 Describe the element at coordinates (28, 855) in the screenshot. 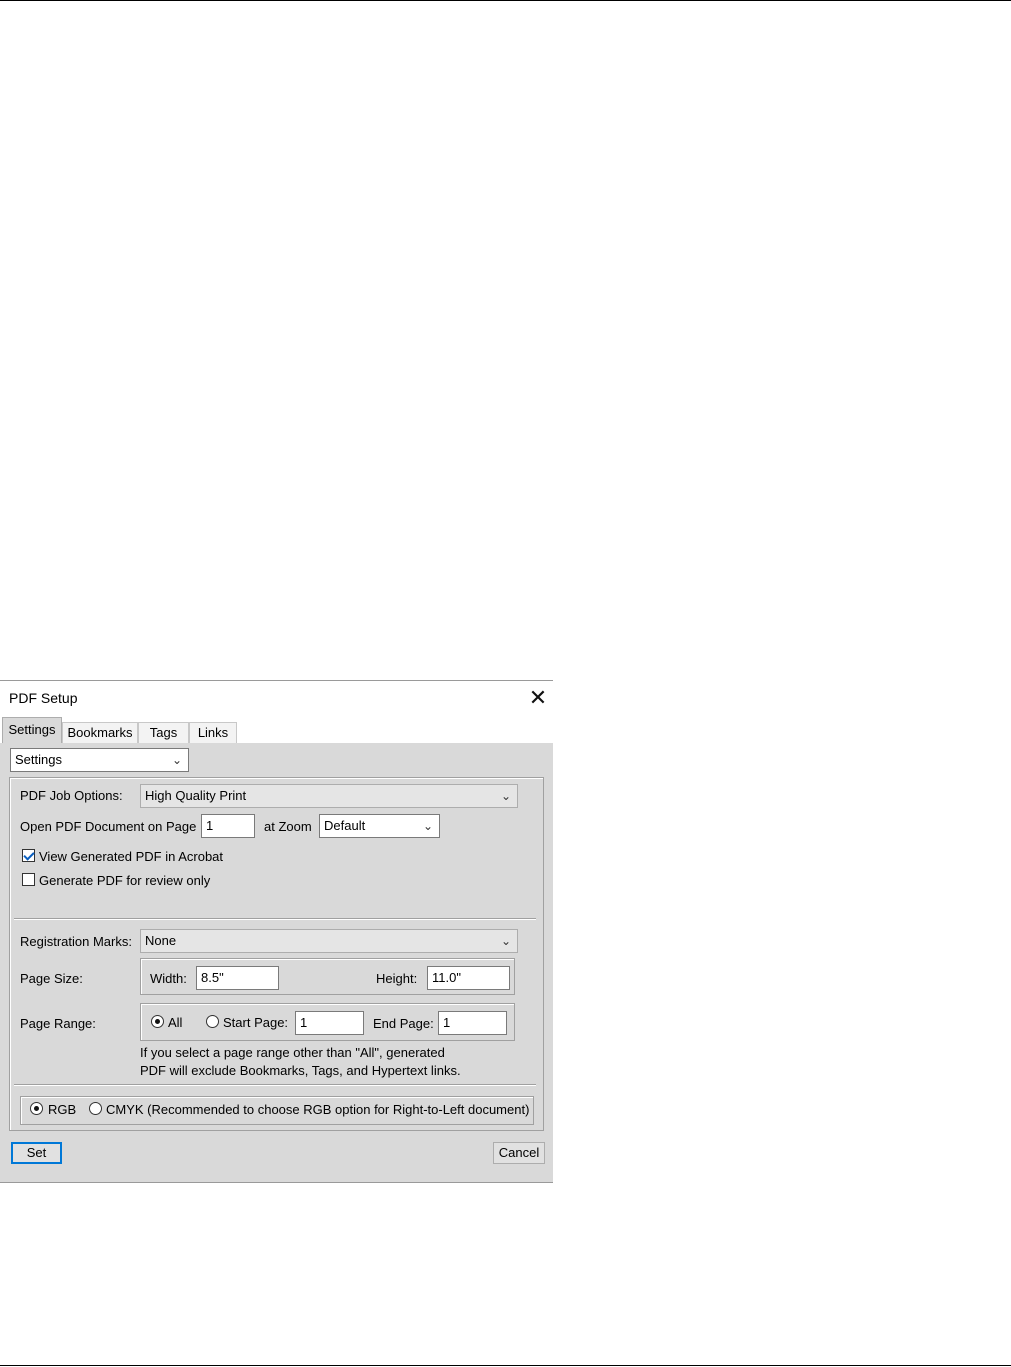

I see `view-in-acrobat-checkbox` at that location.